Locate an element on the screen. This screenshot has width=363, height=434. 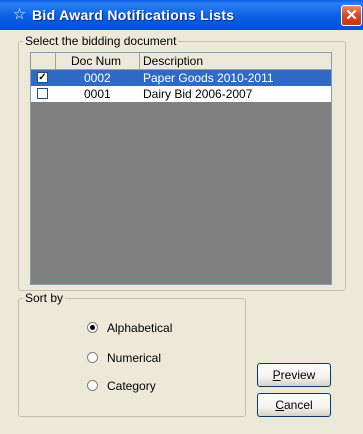
radio-label: Category is located at coordinates (131, 386).